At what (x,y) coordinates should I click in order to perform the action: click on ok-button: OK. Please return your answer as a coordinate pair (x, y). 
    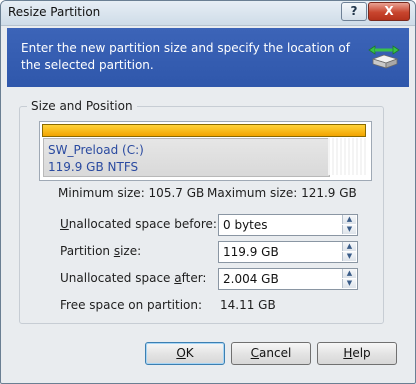
    Looking at the image, I should click on (185, 353).